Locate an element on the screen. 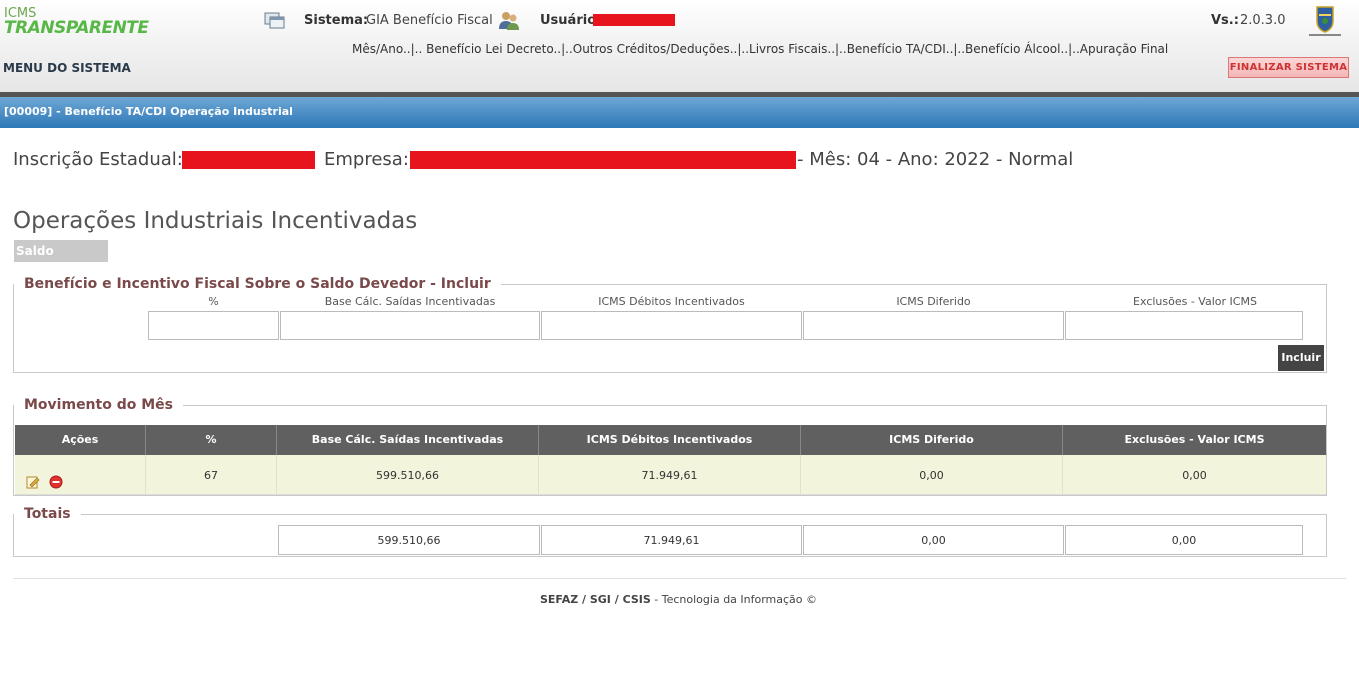 The height and width of the screenshot is (673, 1359). movement-legend: Movimento do Mês is located at coordinates (98, 405).